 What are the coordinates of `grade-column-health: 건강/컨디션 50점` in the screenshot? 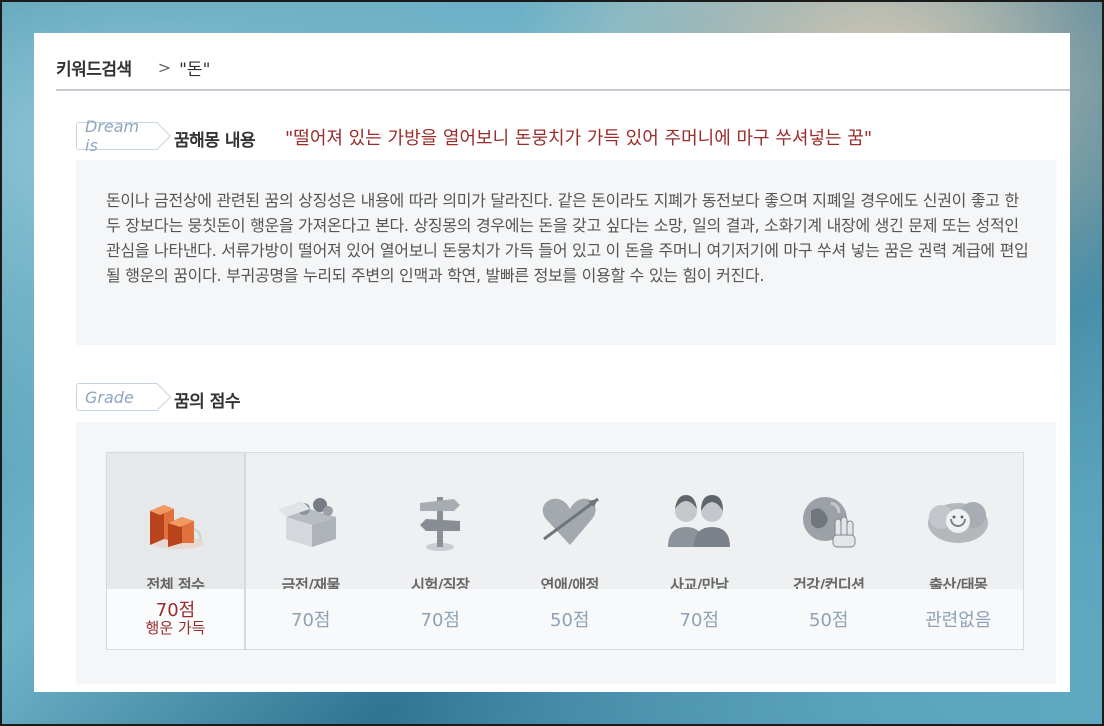 It's located at (829, 551).